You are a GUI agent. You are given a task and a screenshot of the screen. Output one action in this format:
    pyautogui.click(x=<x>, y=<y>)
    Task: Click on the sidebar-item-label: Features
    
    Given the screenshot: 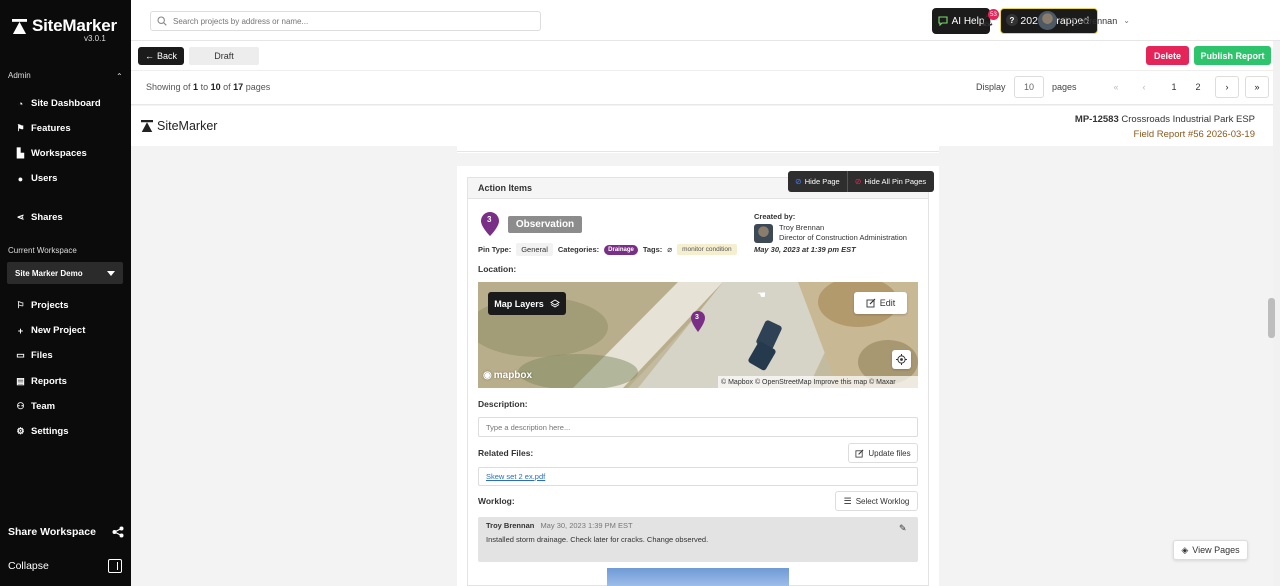 What is the action you would take?
    pyautogui.click(x=51, y=128)
    